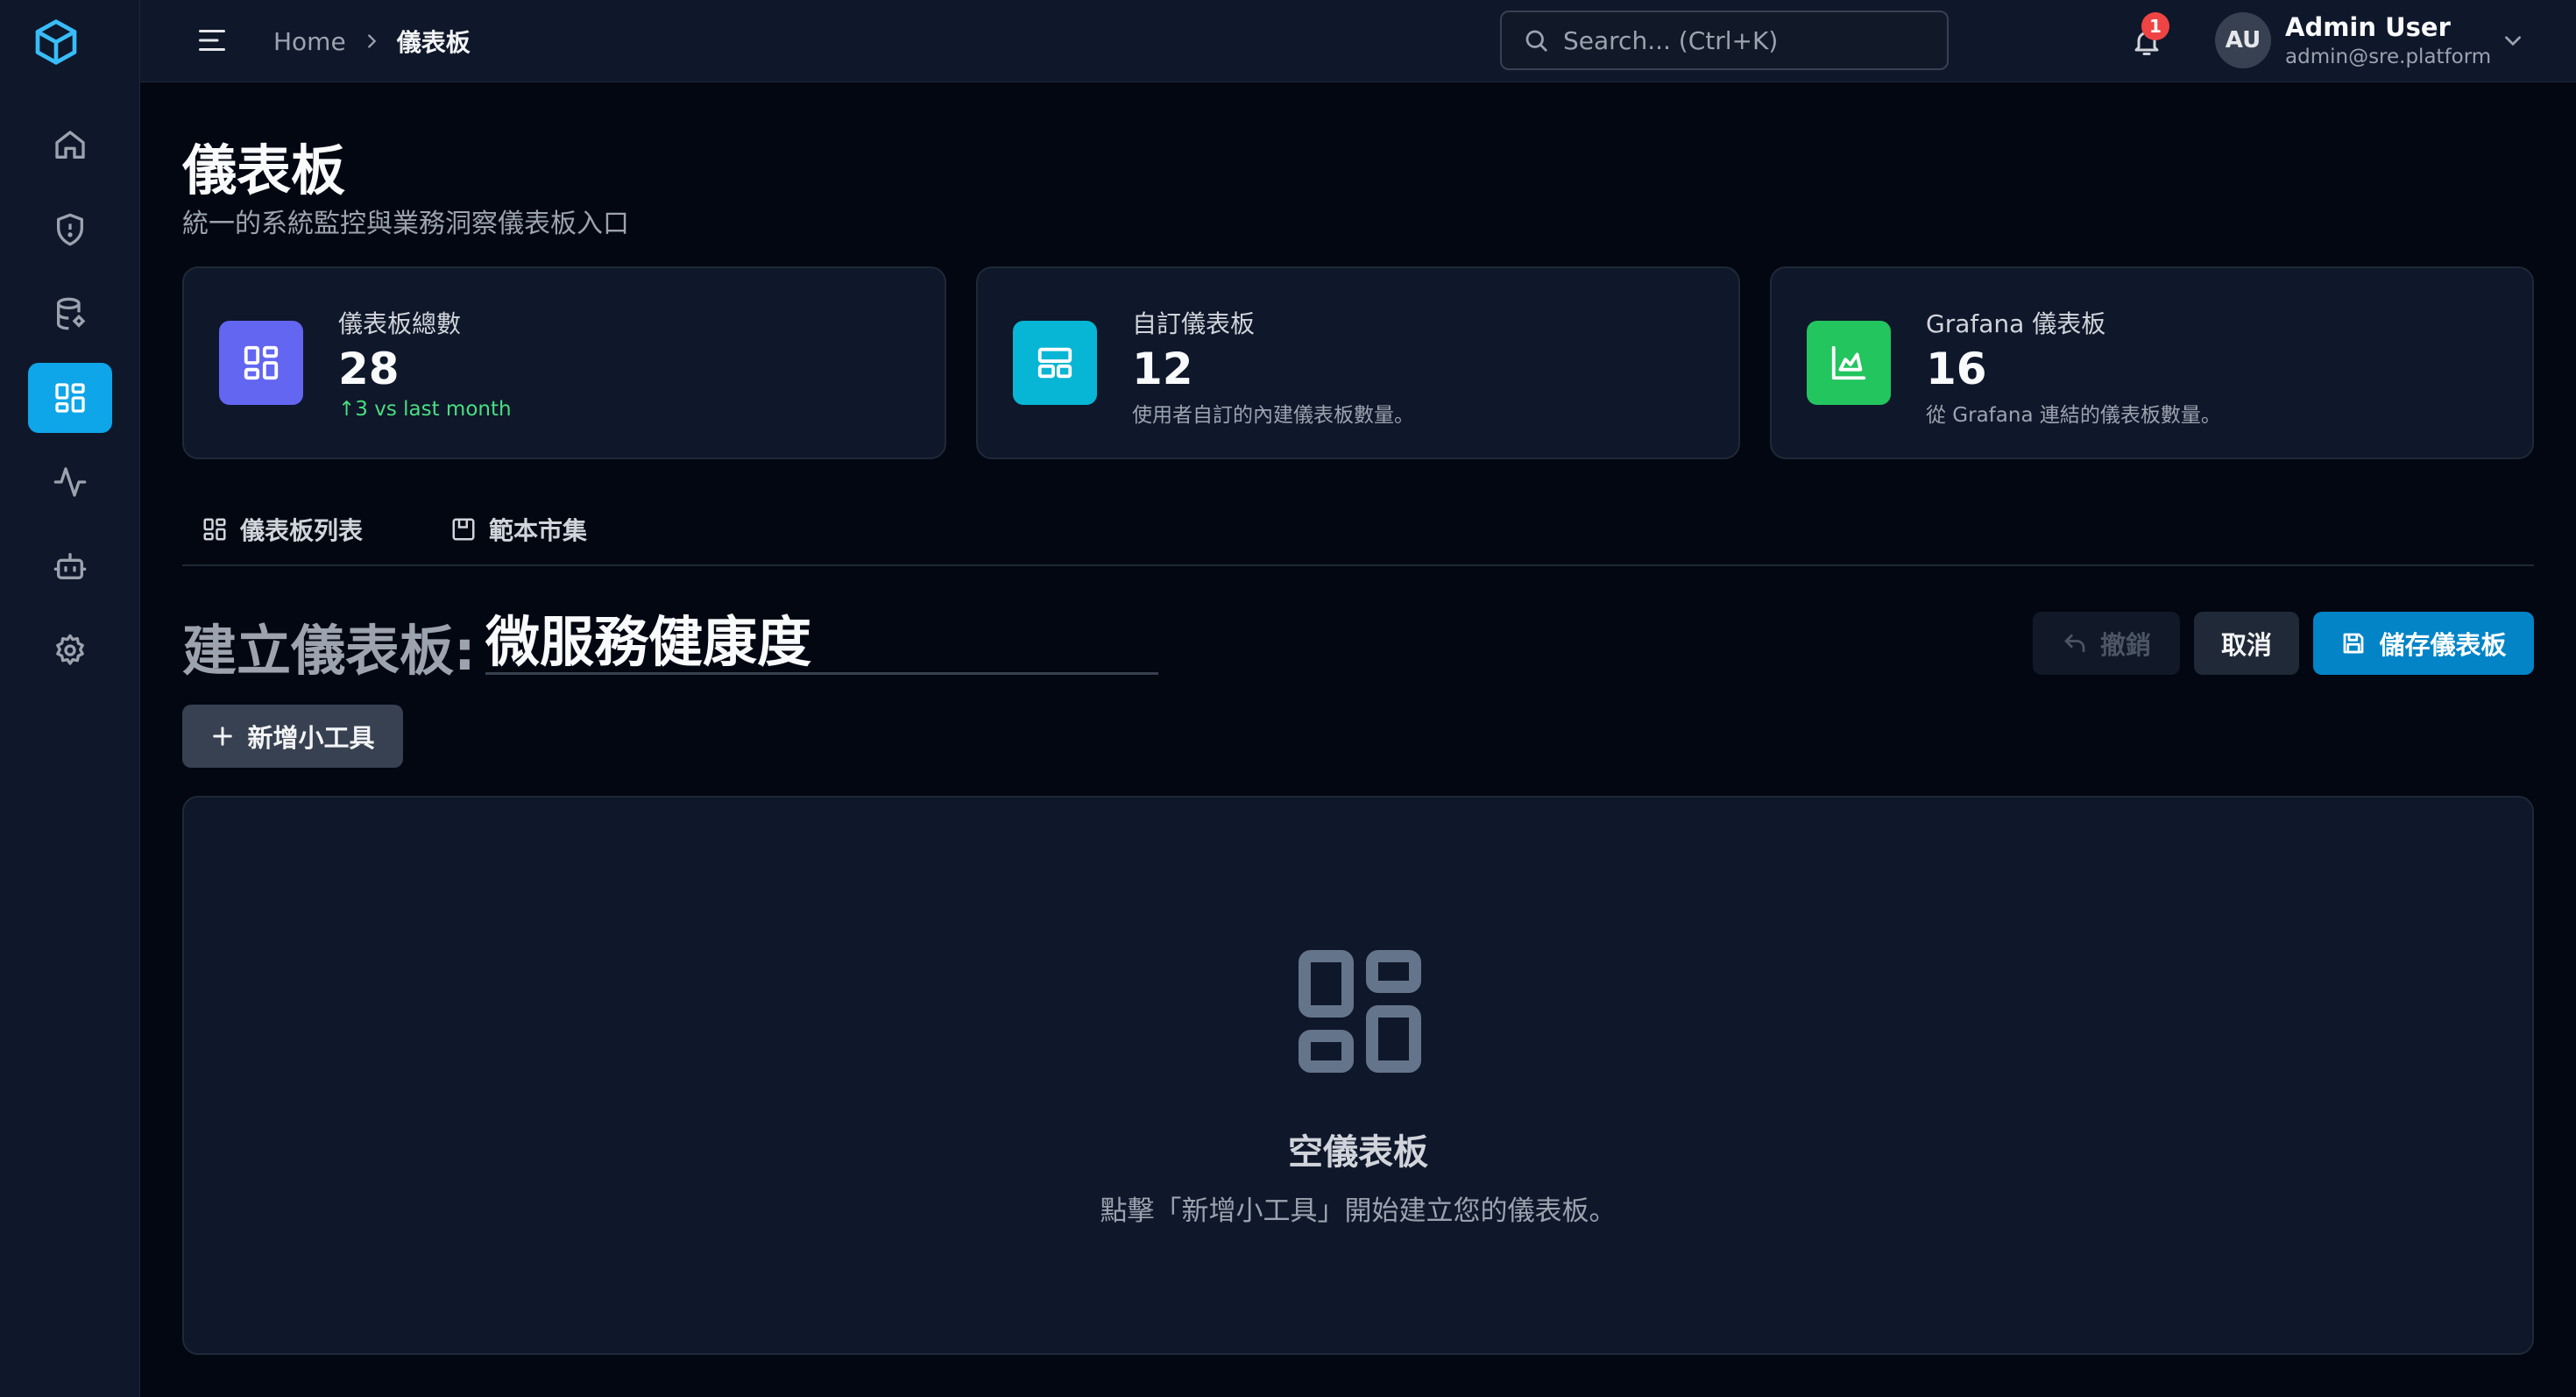 This screenshot has height=1397, width=2576. Describe the element at coordinates (405, 224) in the screenshot. I see `page-subtitle: 統一的系統監控與業務洞察儀表板入口` at that location.